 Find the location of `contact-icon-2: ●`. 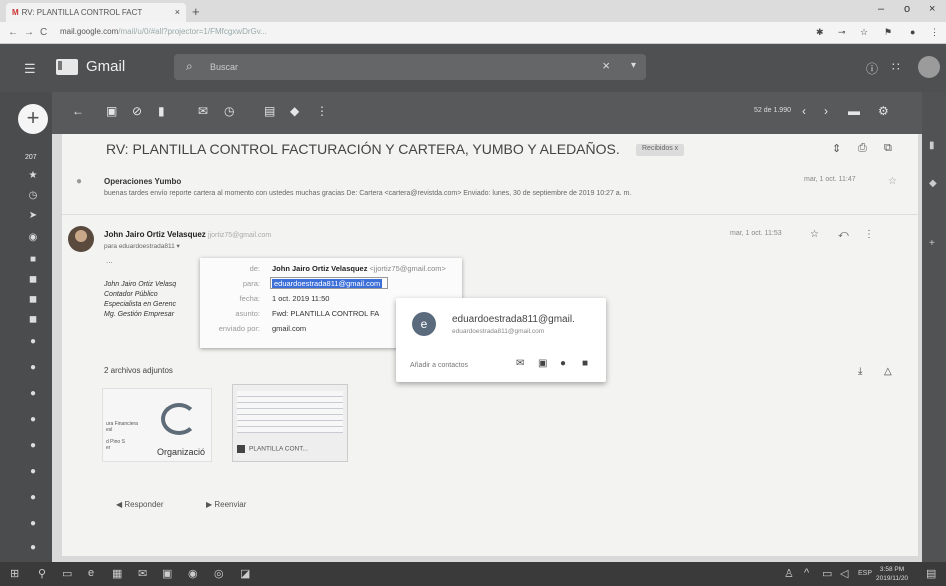

contact-icon-2: ● is located at coordinates (33, 394).